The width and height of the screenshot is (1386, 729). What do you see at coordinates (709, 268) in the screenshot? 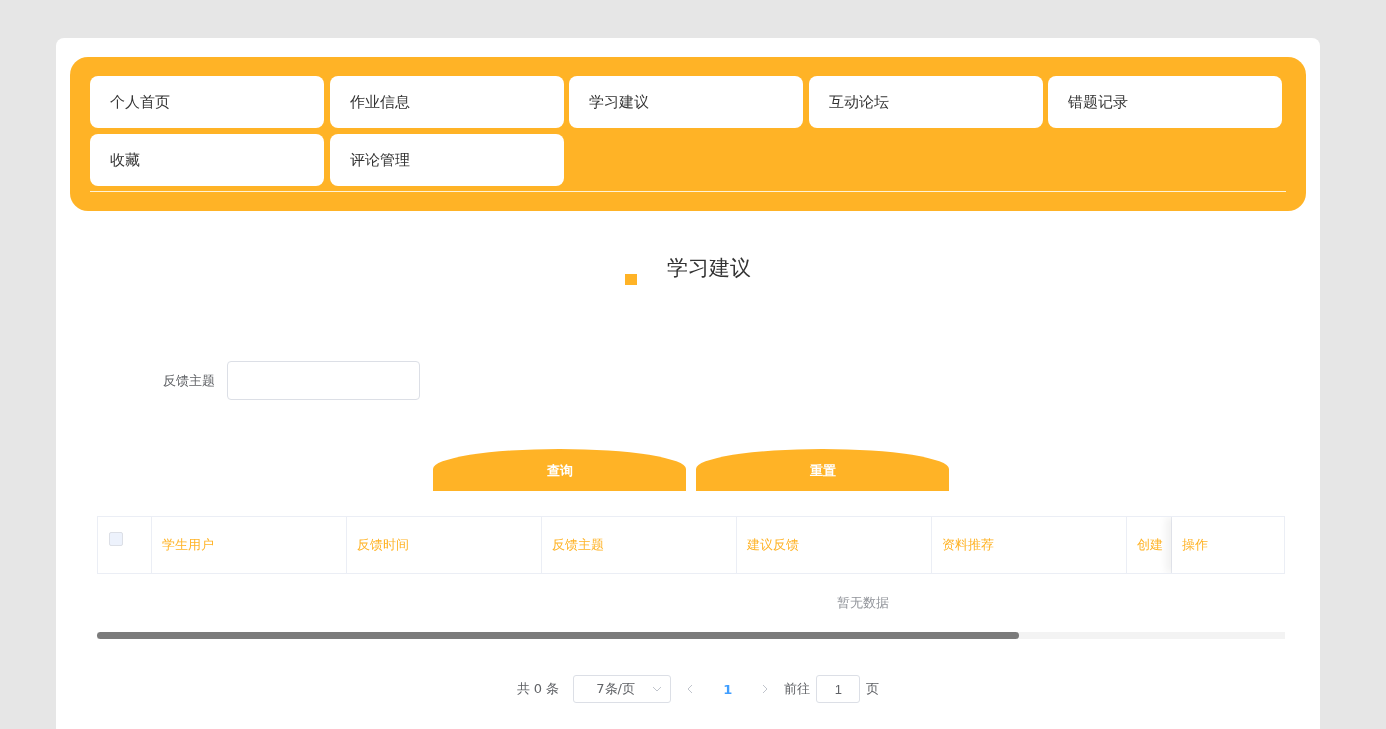
I see `page-title: 学习建议` at bounding box center [709, 268].